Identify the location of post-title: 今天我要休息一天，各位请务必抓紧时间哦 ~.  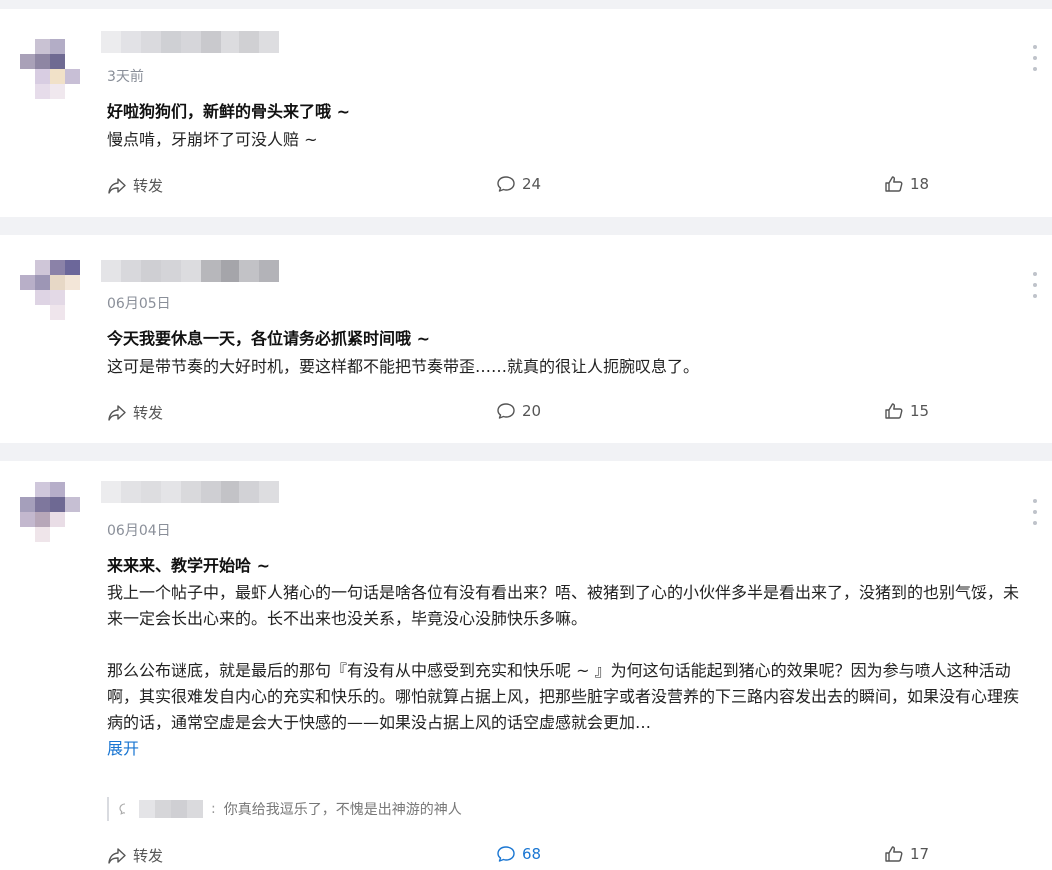
(268, 338).